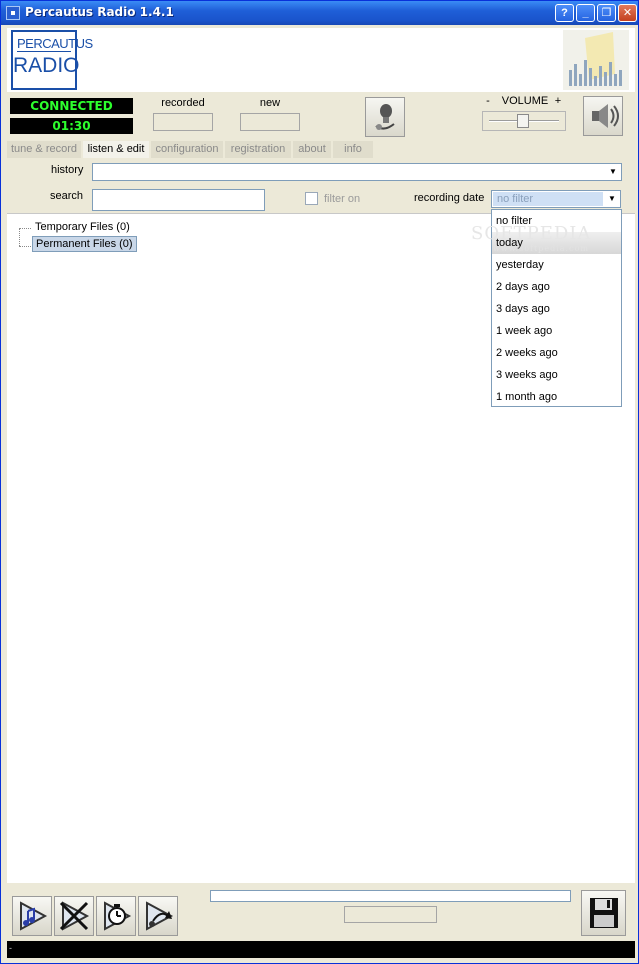  I want to click on tree-item-temporary: Temporary Files (0), so click(82, 227).